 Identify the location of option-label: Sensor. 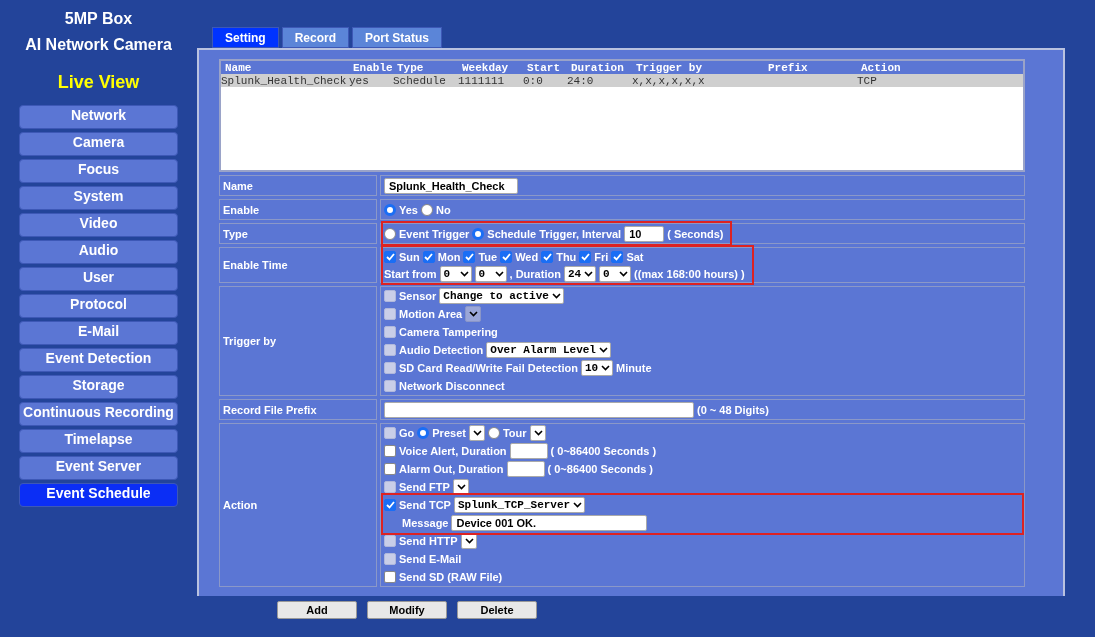
(418, 296).